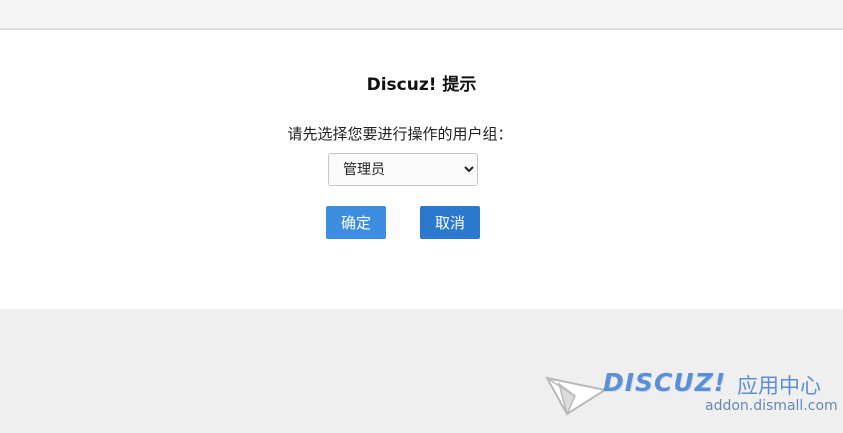  I want to click on dialog-title: Discuz! 提示, so click(421, 85).